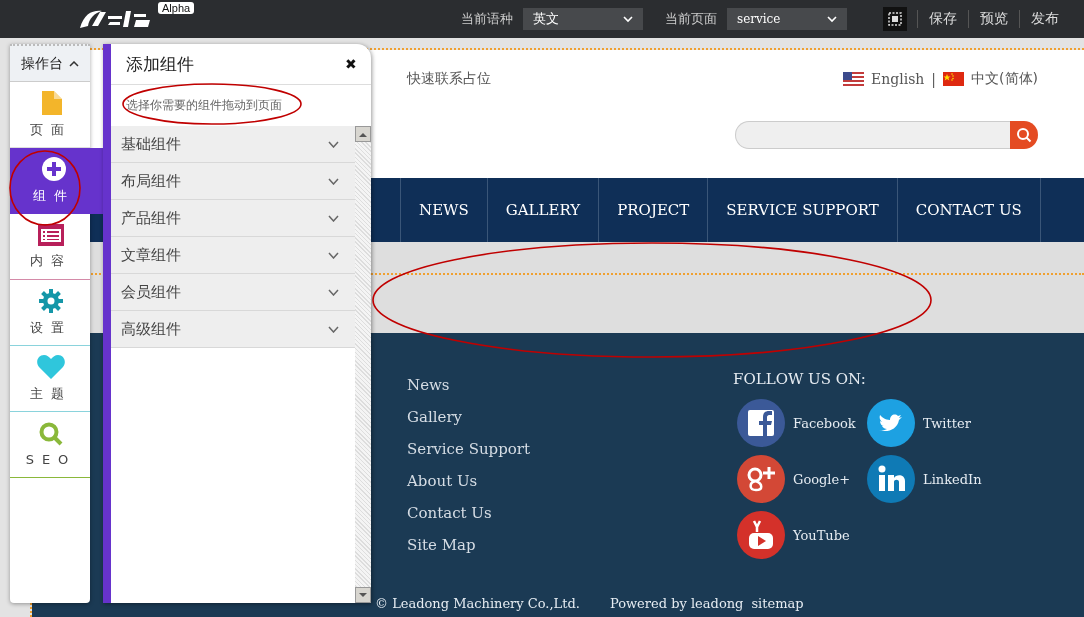 The width and height of the screenshot is (1084, 617). What do you see at coordinates (570, 417) in the screenshot?
I see `footer-link: Gallery` at bounding box center [570, 417].